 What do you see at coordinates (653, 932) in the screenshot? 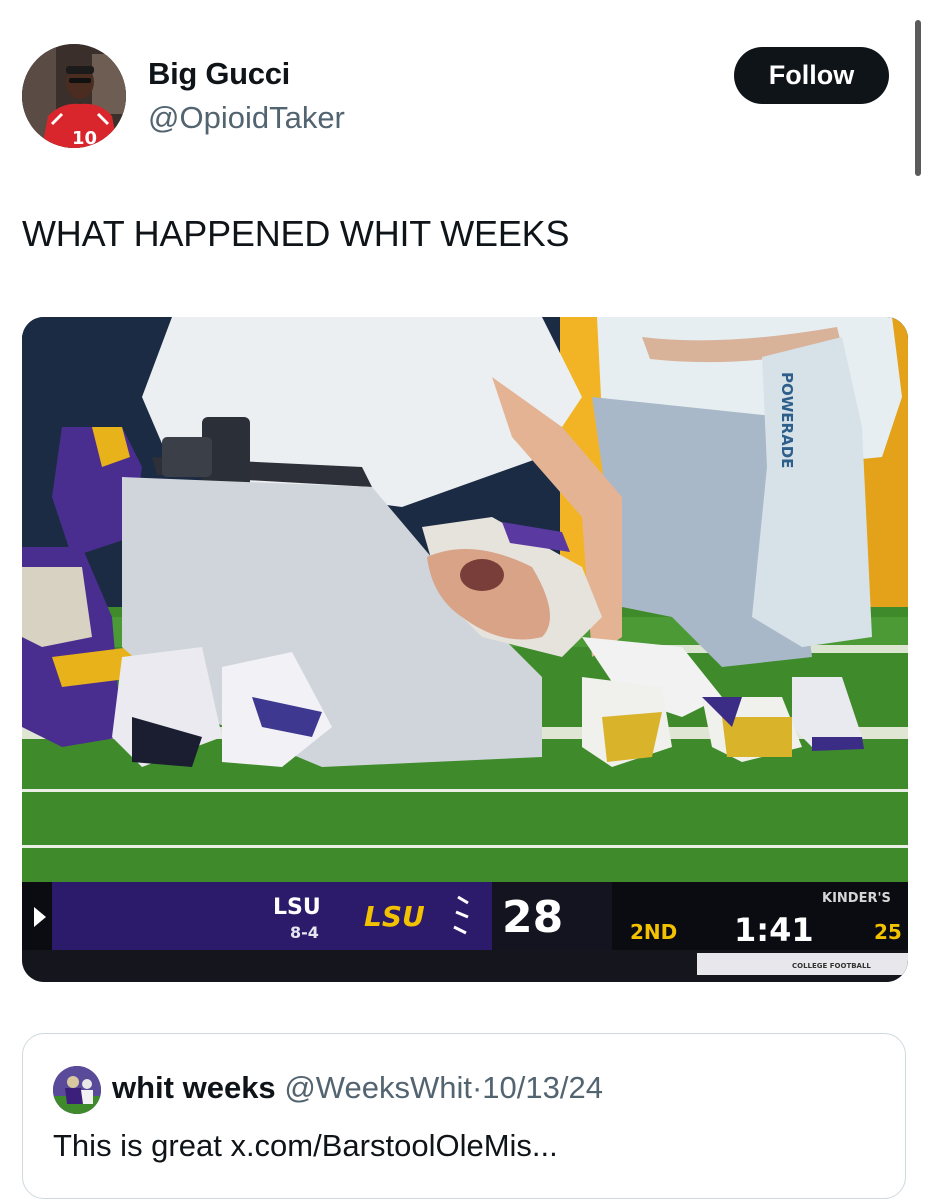
I see `scorebug-quarter: 2ND` at bounding box center [653, 932].